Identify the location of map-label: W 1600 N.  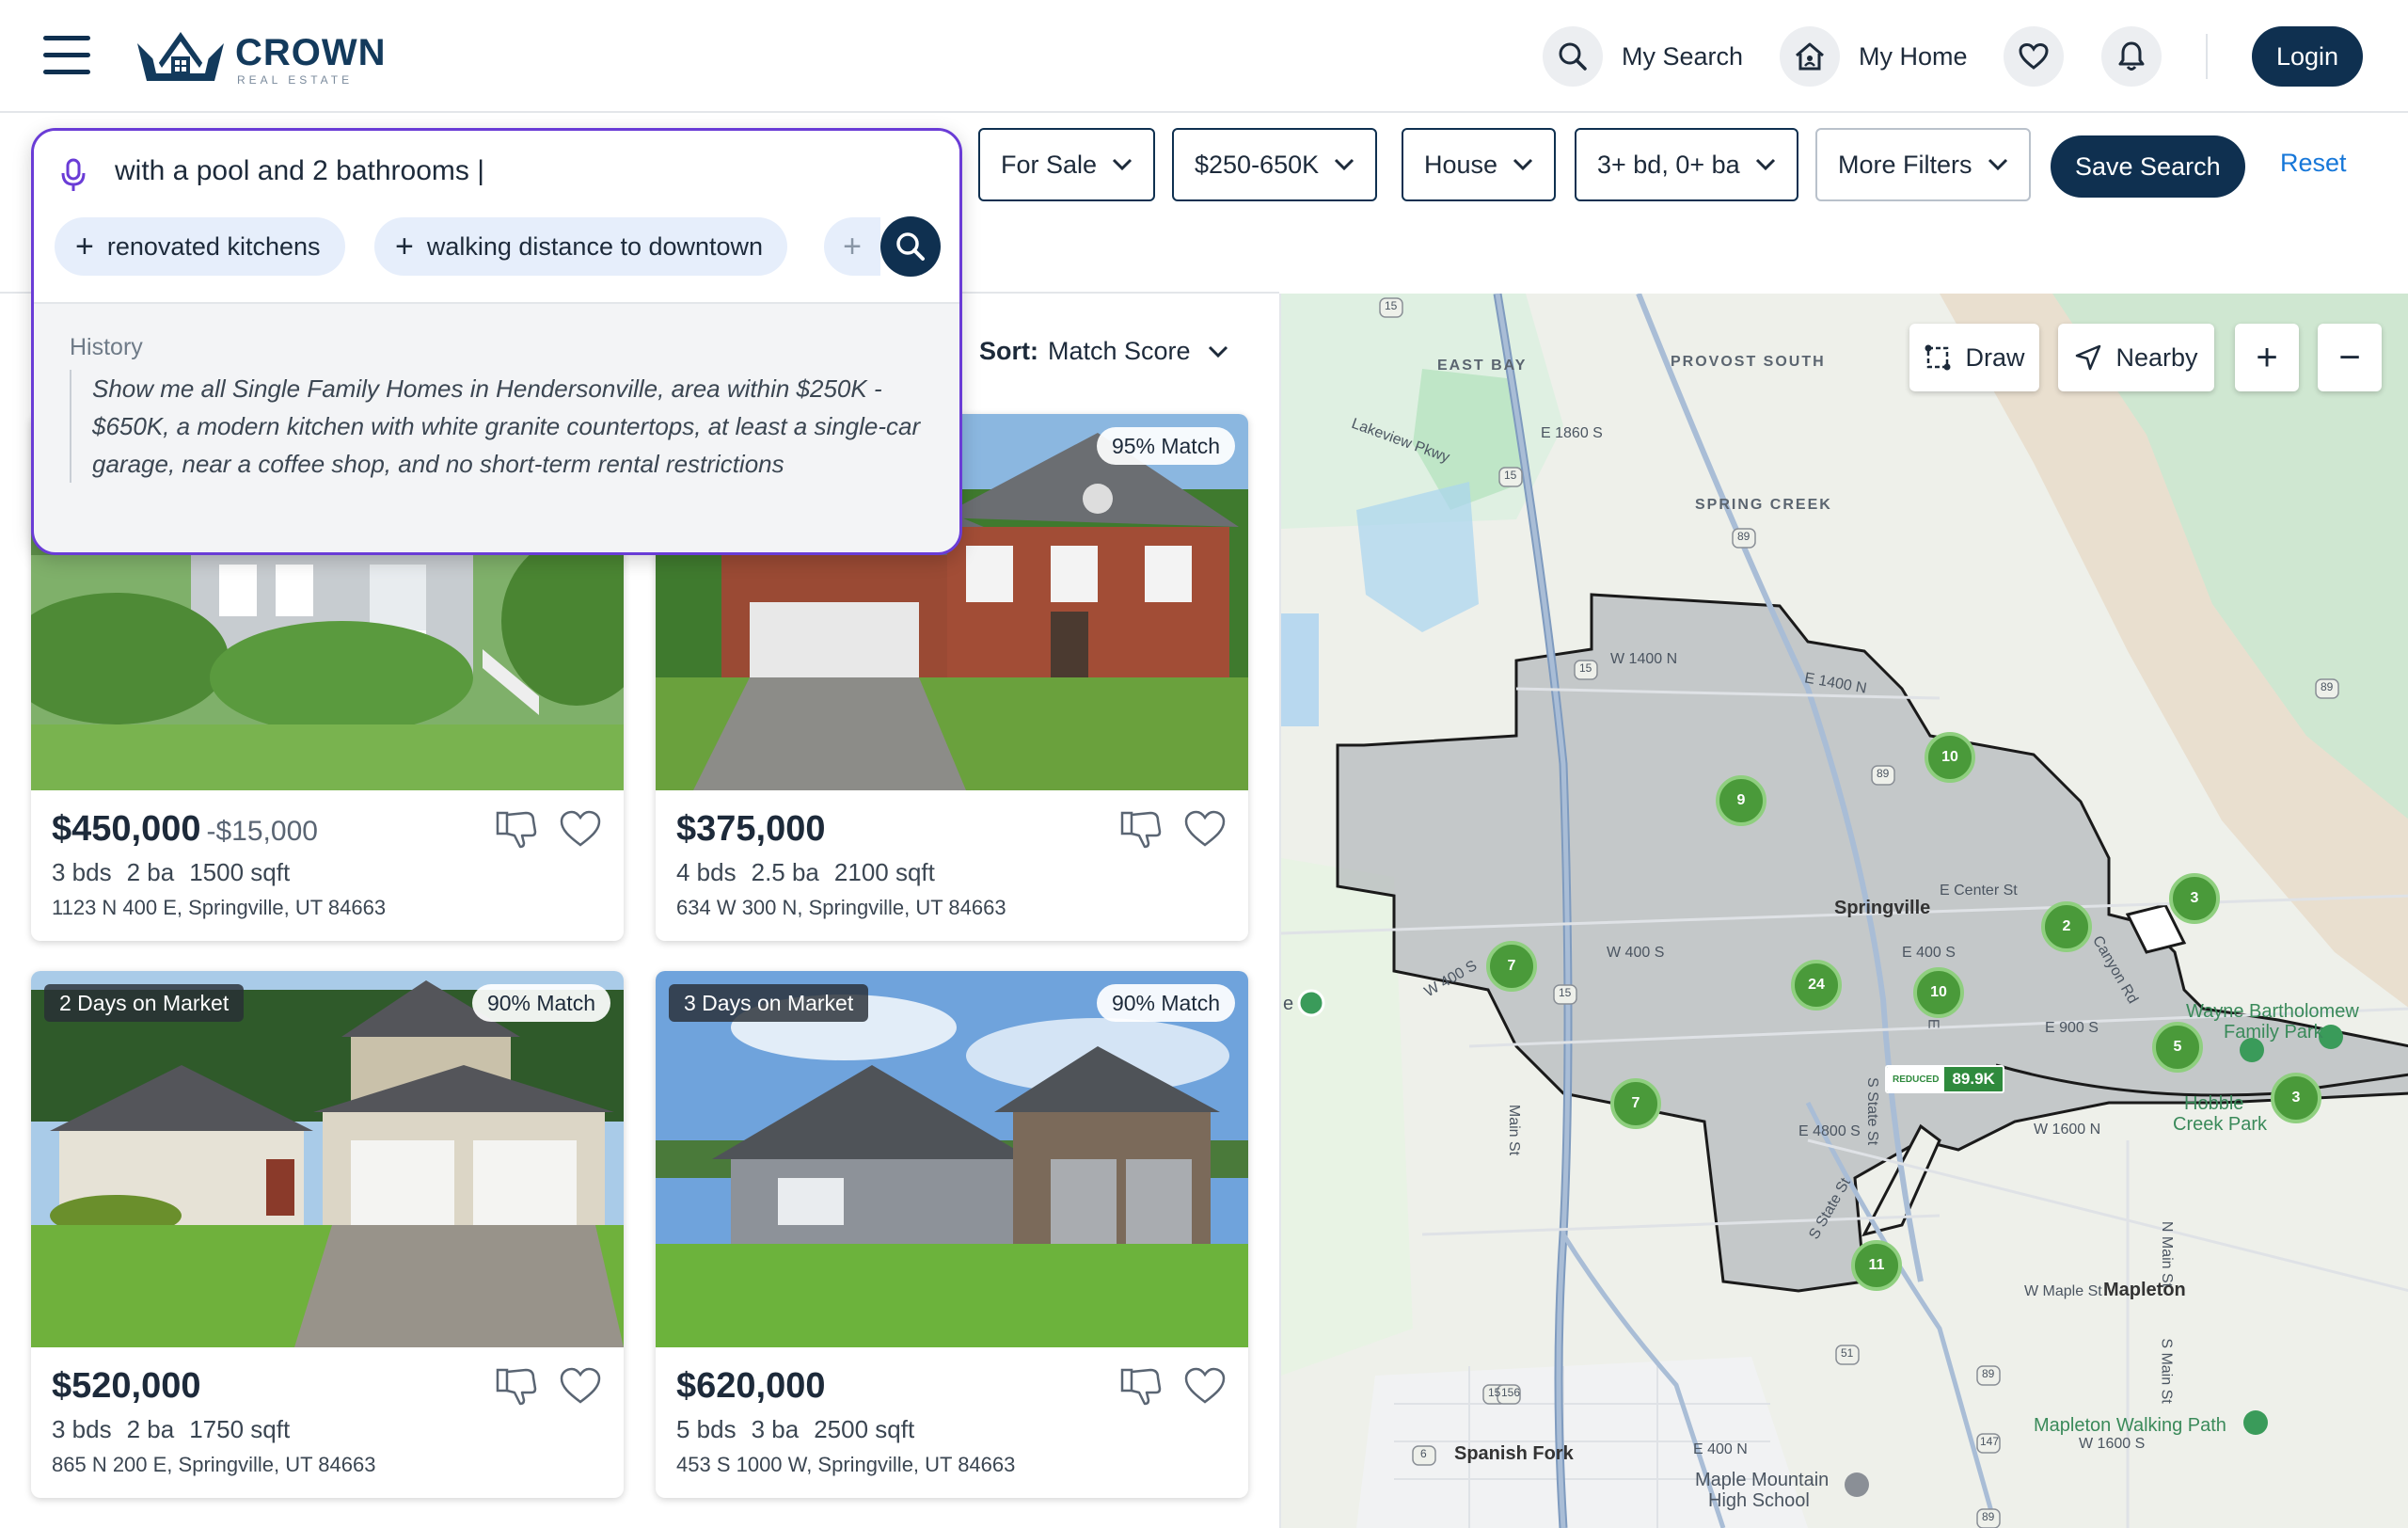
(2067, 1130).